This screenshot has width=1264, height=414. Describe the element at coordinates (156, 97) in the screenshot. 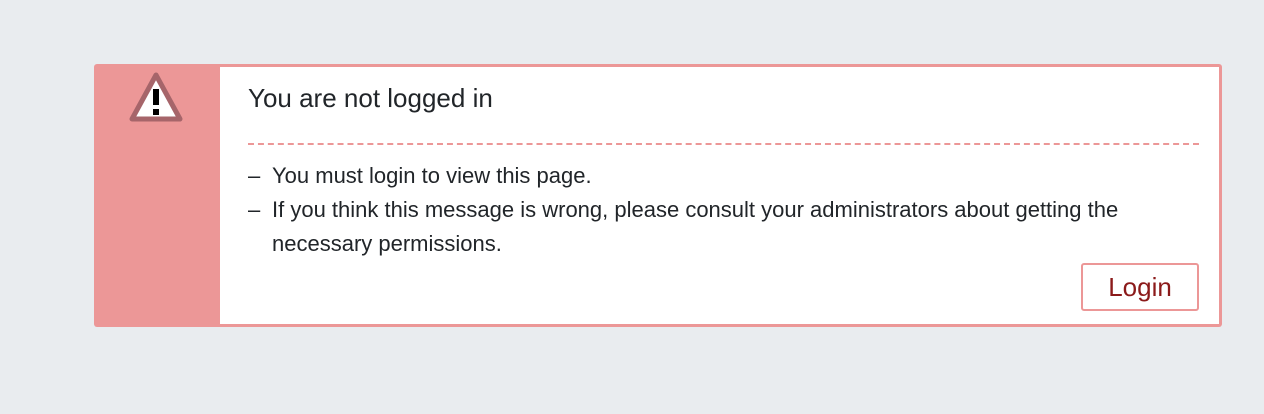

I see `warning-triangle-icon` at that location.